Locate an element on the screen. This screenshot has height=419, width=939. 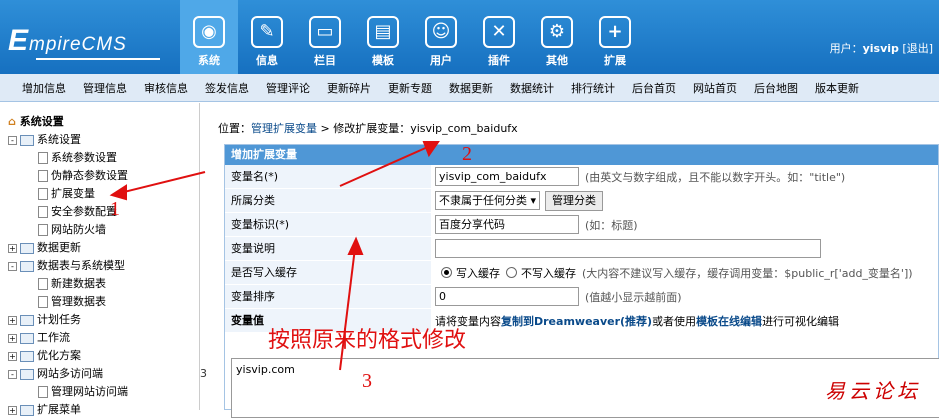
menubar-item: 增加信息 is located at coordinates (44, 88).